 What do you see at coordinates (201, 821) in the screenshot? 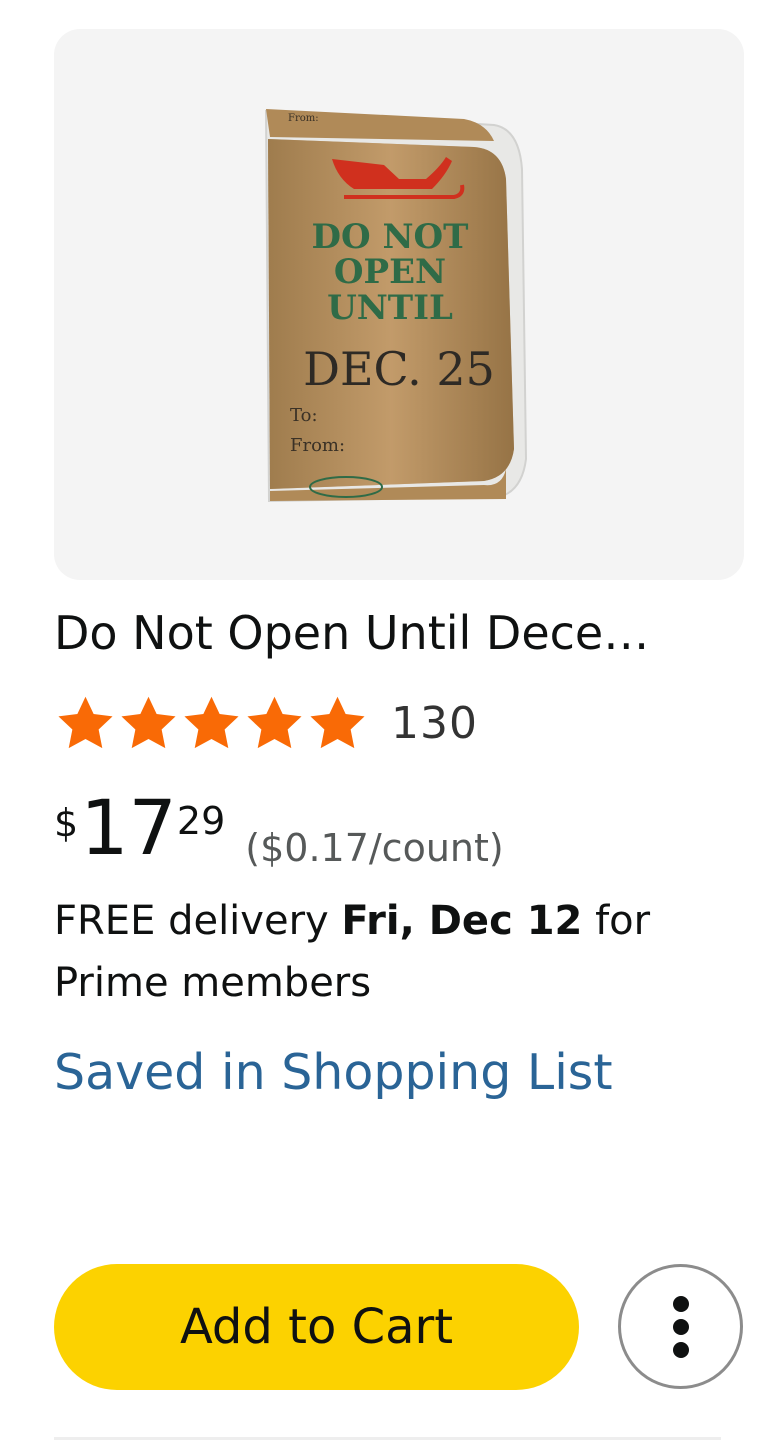
I see `price-fraction: 29` at bounding box center [201, 821].